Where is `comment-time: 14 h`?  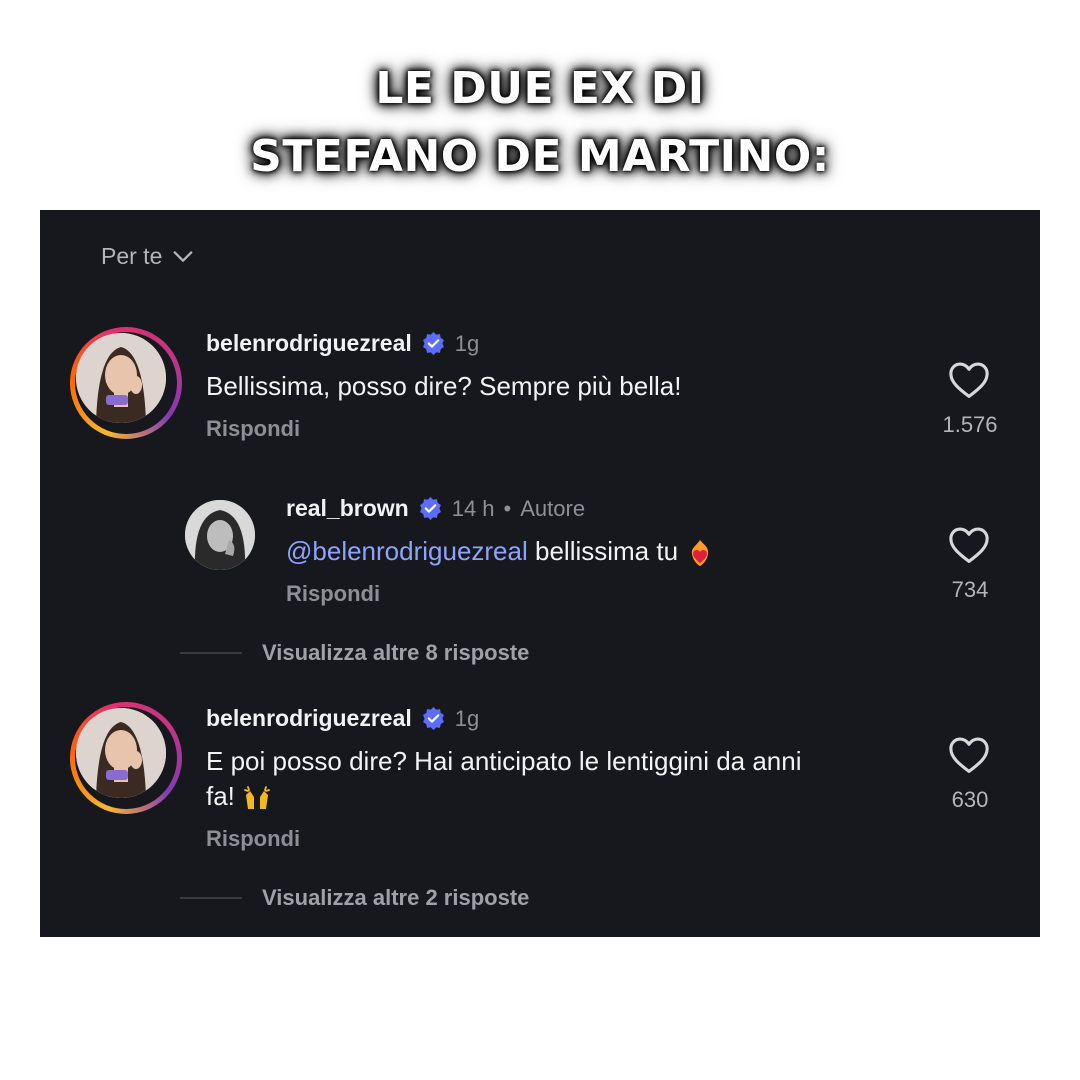
comment-time: 14 h is located at coordinates (473, 508).